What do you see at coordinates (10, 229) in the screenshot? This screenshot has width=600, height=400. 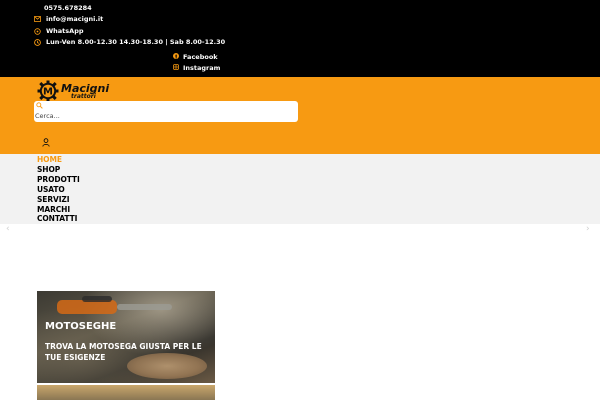 I see `slider-prev-arrow: ‹` at bounding box center [10, 229].